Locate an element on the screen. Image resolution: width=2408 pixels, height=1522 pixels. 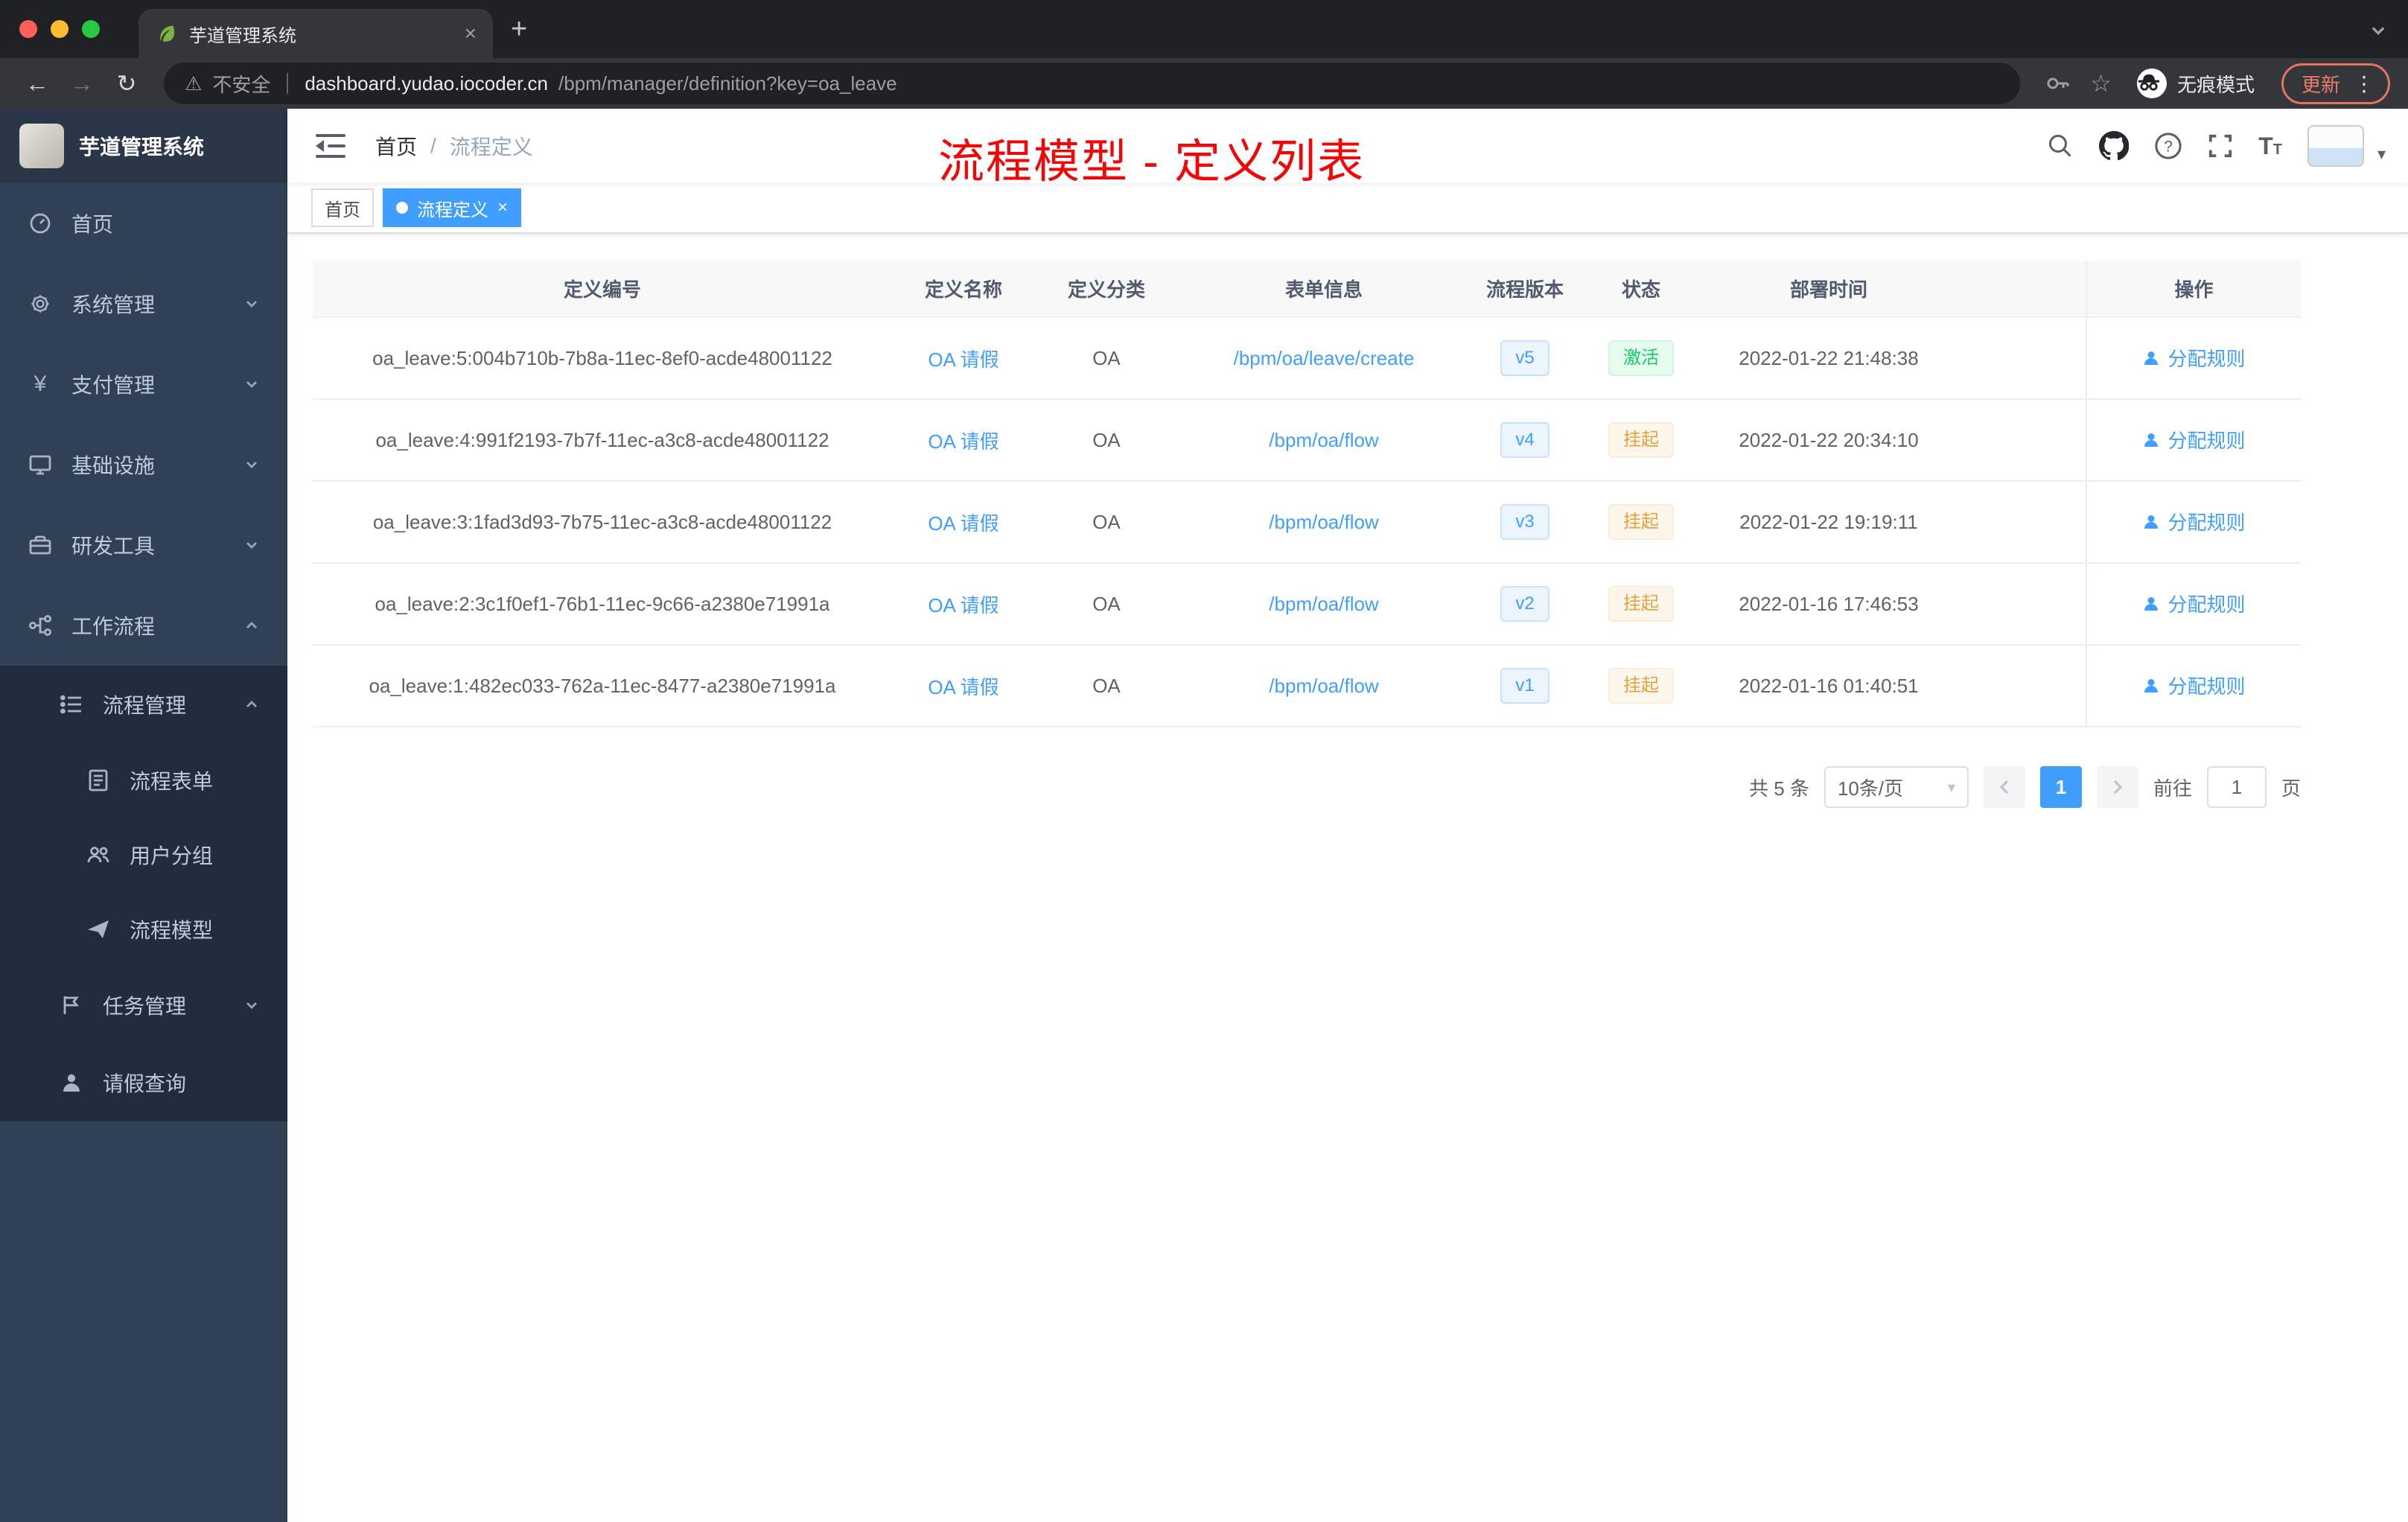
flag-icon is located at coordinates (71, 1005).